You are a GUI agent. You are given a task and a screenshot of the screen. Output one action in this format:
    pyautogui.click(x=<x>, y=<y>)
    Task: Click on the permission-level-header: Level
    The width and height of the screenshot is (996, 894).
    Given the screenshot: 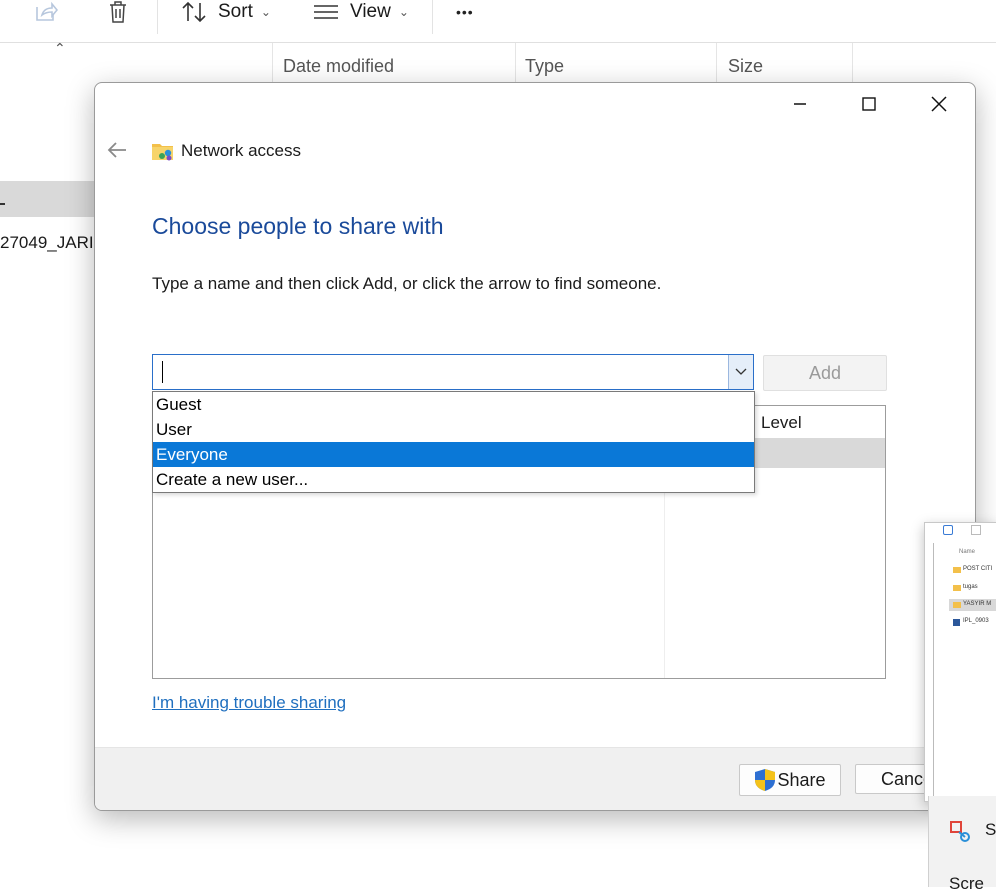 What is the action you would take?
    pyautogui.click(x=781, y=423)
    